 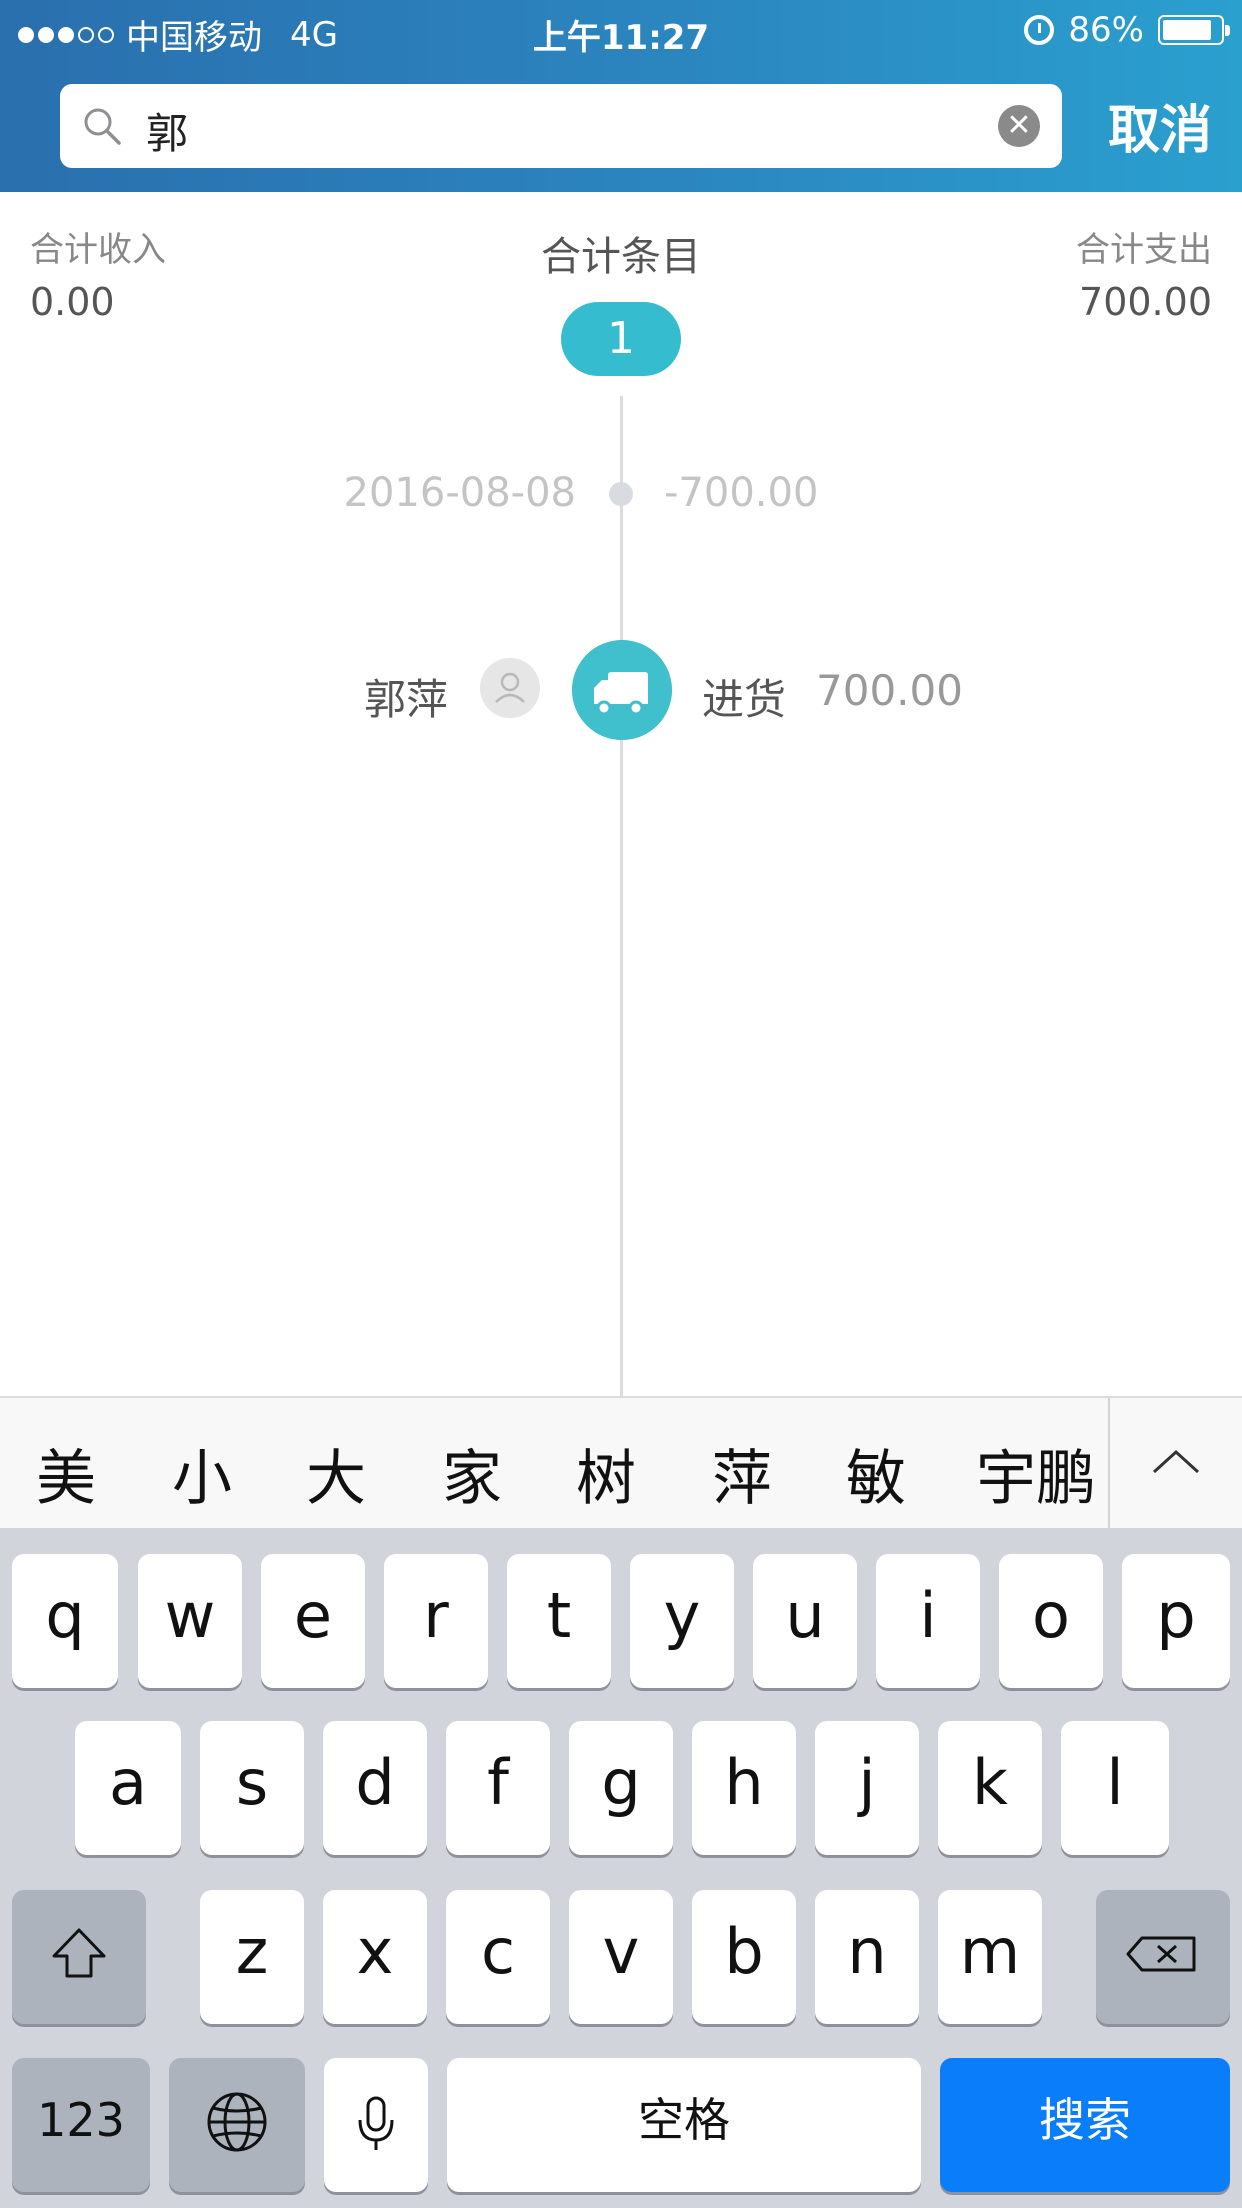 I want to click on candidate-word: 小, so click(x=202, y=1473).